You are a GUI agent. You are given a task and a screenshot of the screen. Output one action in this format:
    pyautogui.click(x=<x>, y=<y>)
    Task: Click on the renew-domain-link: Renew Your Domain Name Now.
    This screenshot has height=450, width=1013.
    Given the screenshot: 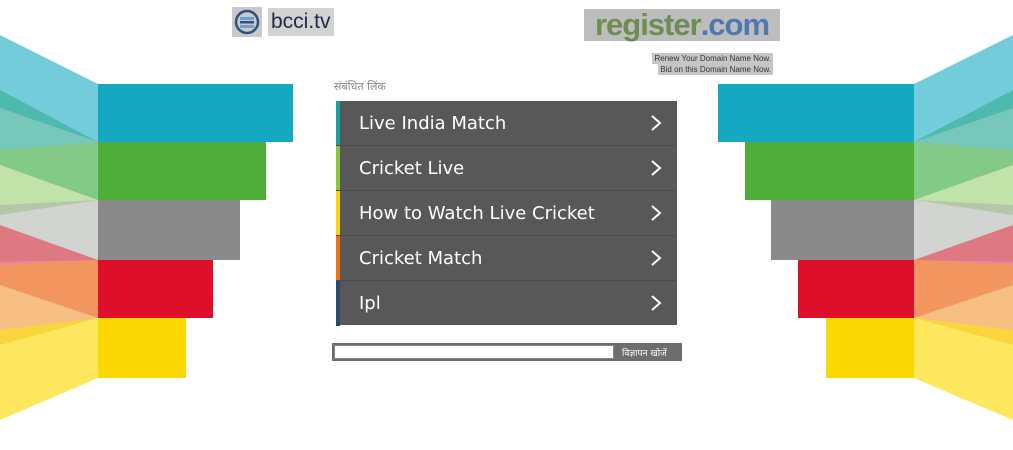 What is the action you would take?
    pyautogui.click(x=712, y=58)
    